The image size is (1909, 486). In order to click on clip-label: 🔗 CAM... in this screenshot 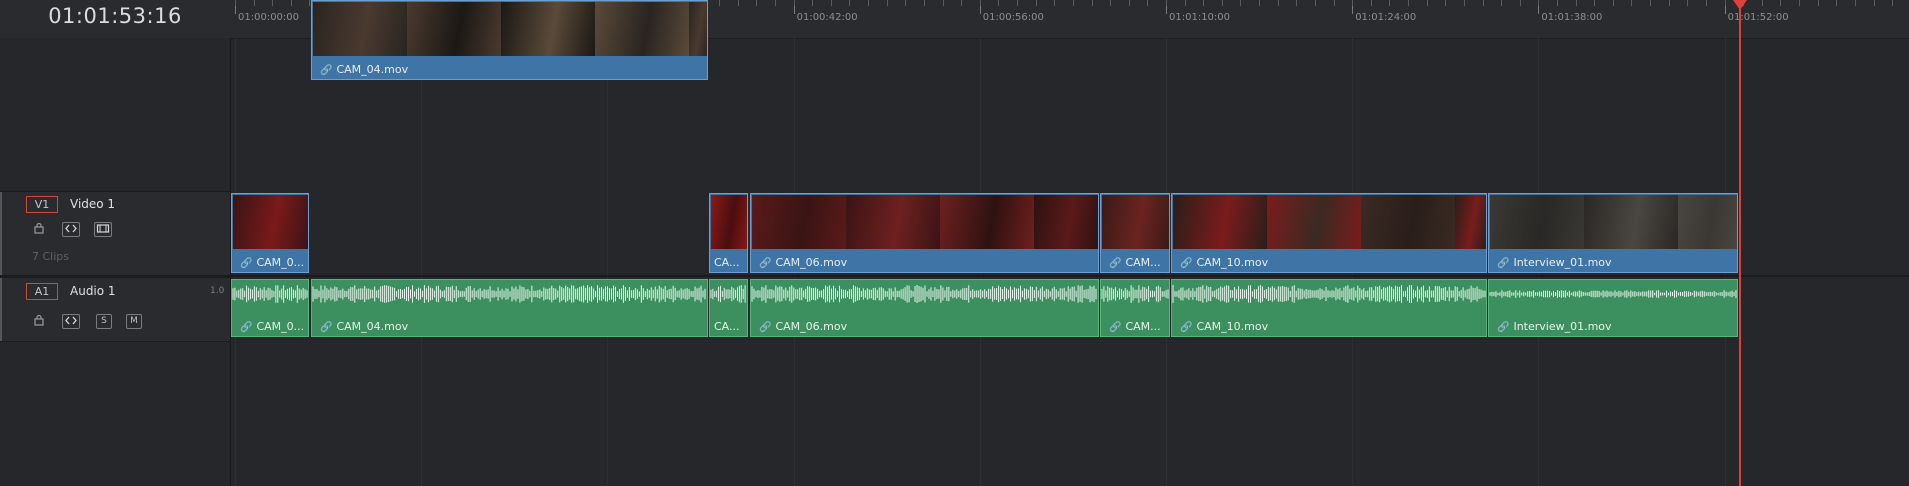, I will do `click(1135, 262)`.